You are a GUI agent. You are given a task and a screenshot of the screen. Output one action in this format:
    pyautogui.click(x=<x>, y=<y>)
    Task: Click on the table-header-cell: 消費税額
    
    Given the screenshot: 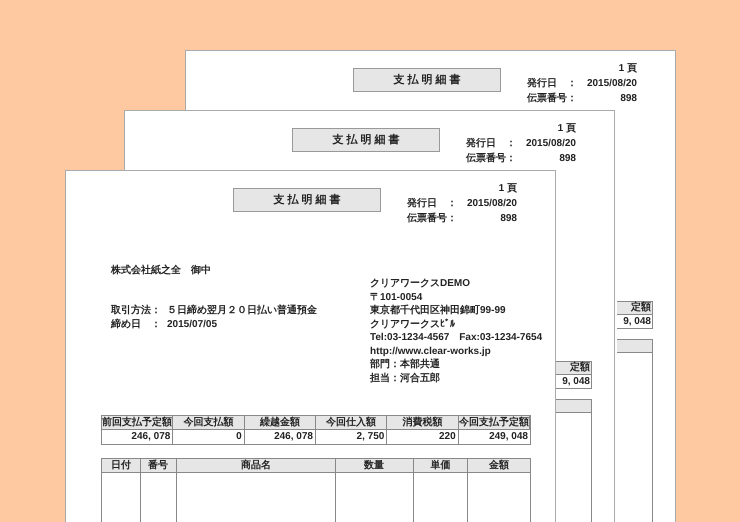 What is the action you would take?
    pyautogui.click(x=423, y=423)
    